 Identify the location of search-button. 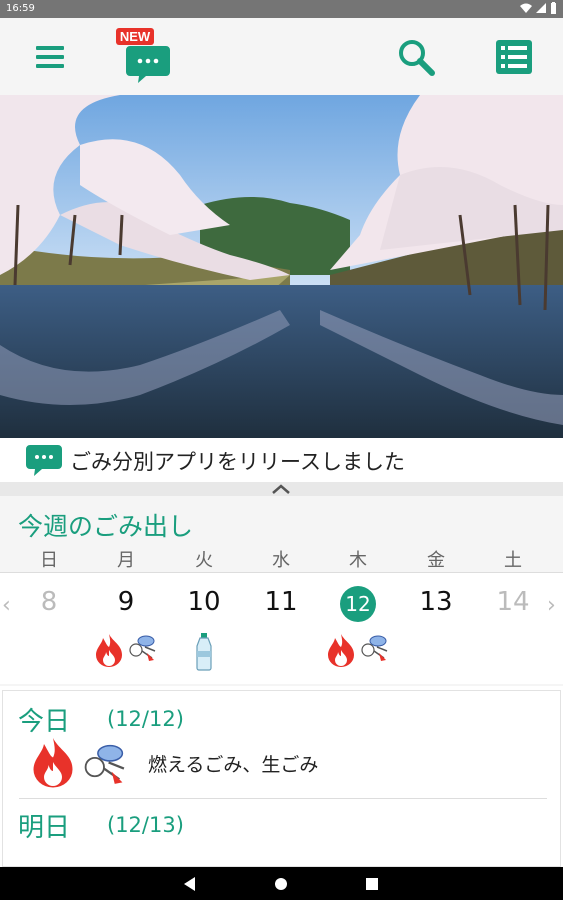
(416, 57).